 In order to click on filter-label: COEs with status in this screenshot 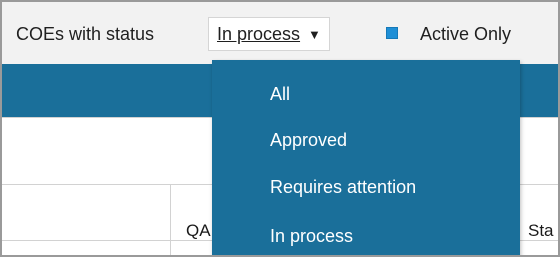, I will do `click(85, 34)`.